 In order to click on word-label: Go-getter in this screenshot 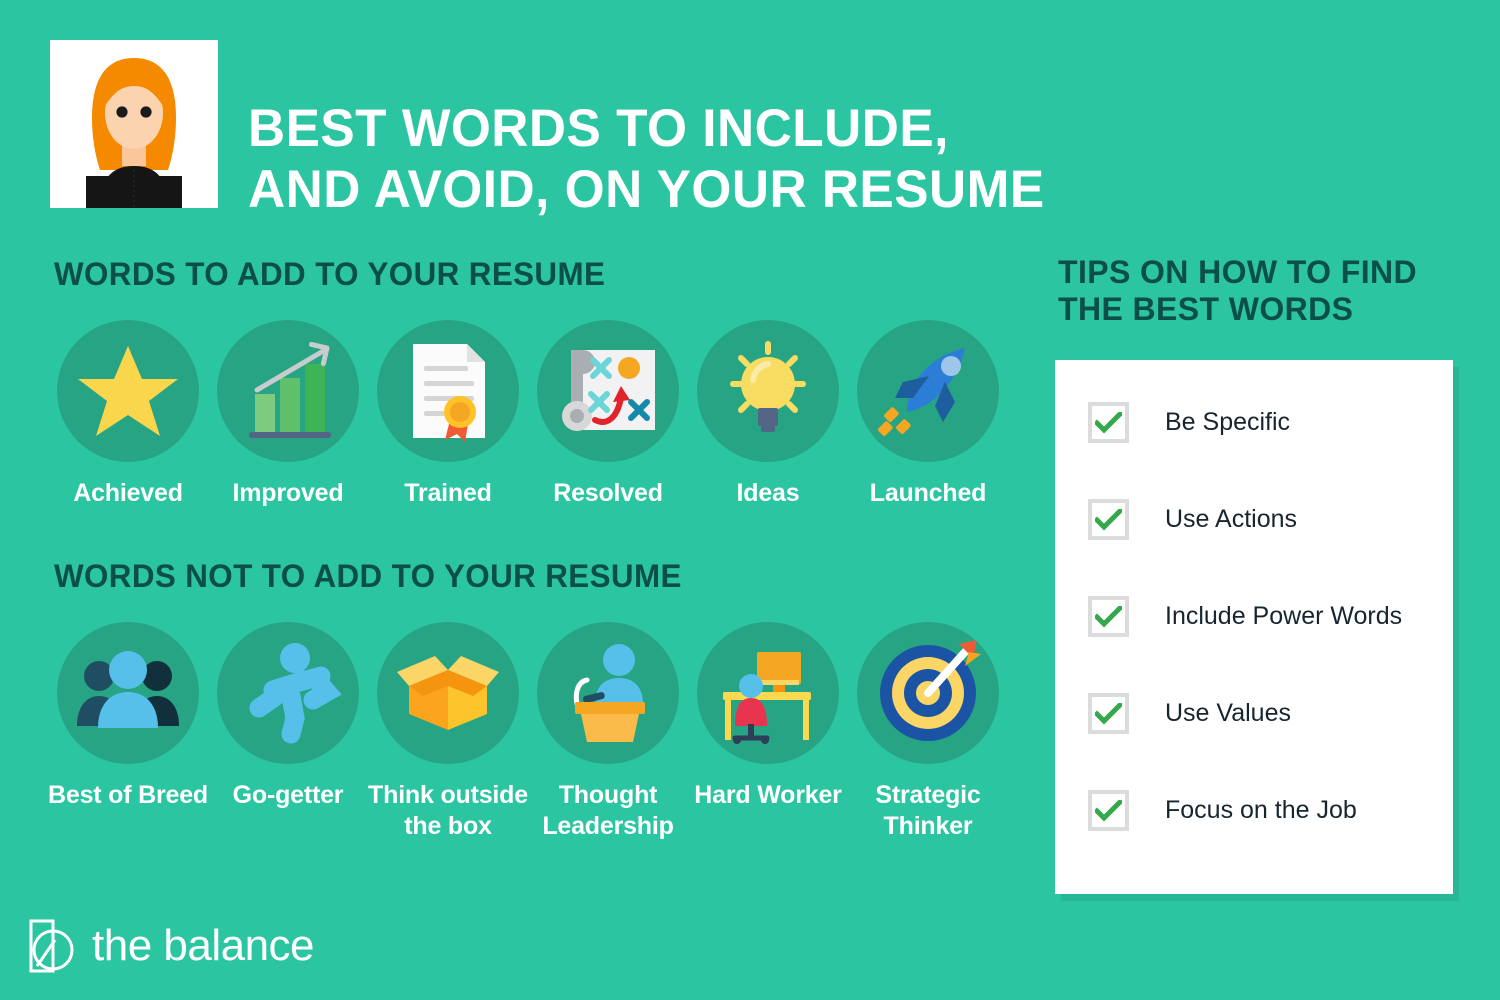, I will do `click(288, 795)`.